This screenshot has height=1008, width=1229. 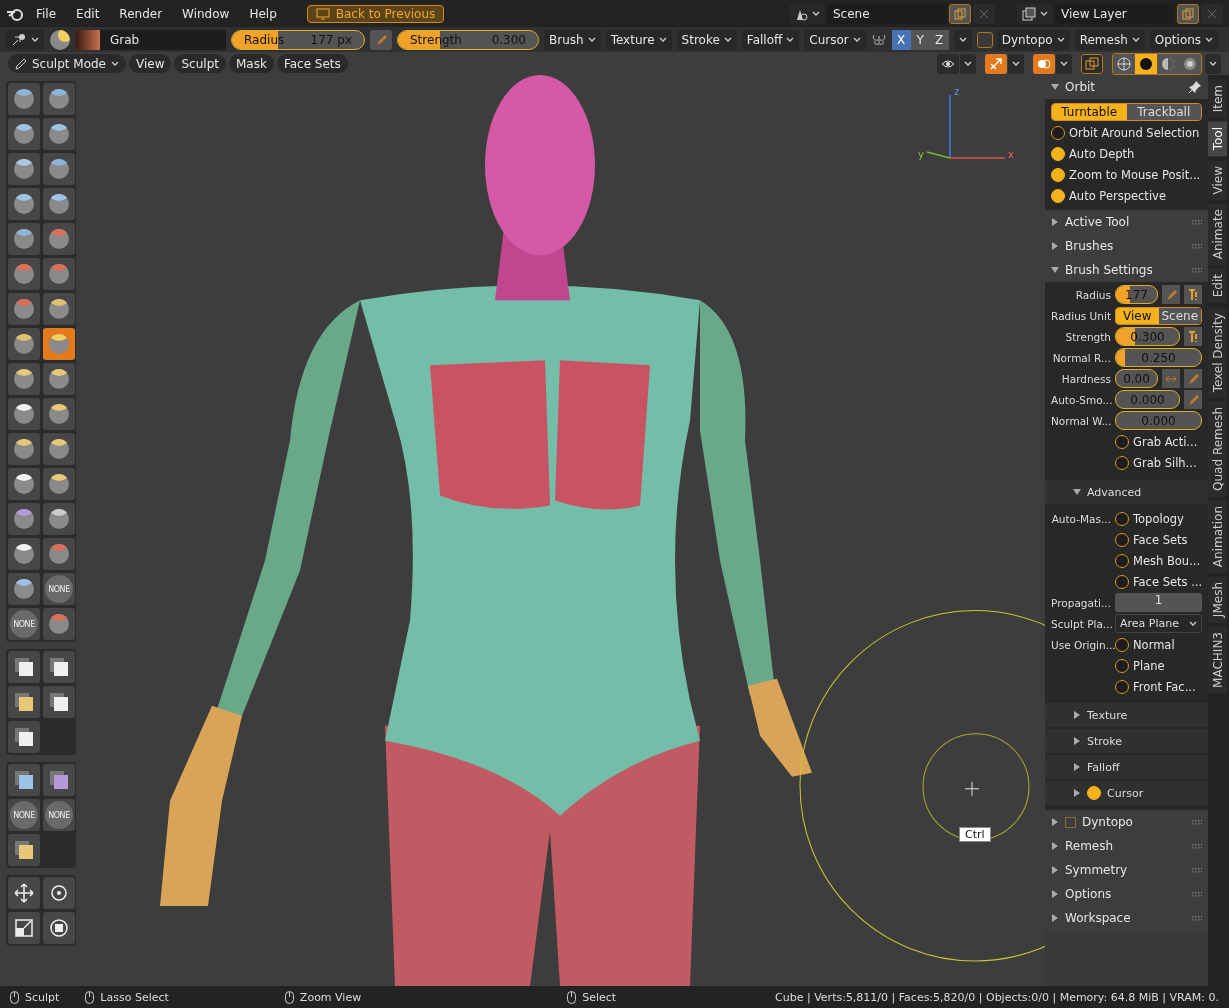 I want to click on sidebar-tab: Texel Density, so click(x=1217, y=352).